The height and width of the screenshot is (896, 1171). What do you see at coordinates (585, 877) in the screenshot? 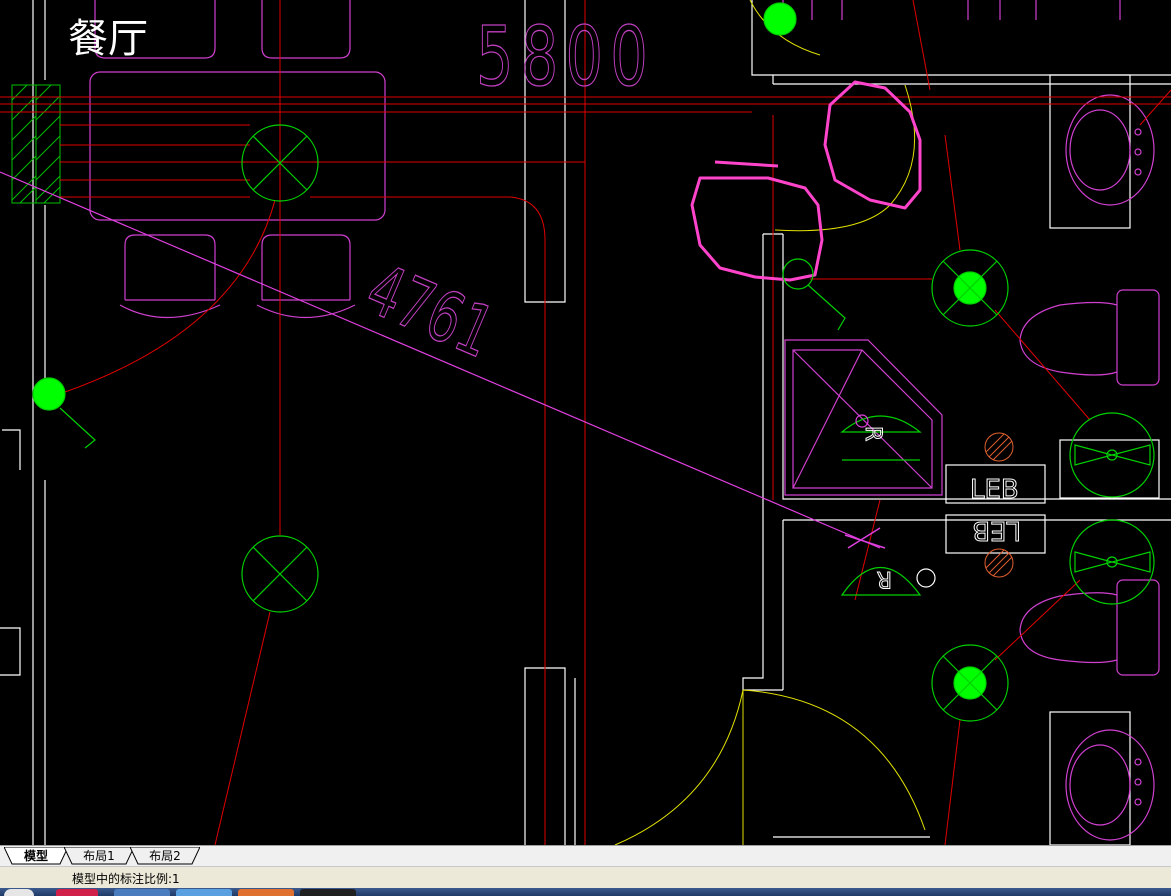
I see `status-bar: 模型中的标注比例:1` at bounding box center [585, 877].